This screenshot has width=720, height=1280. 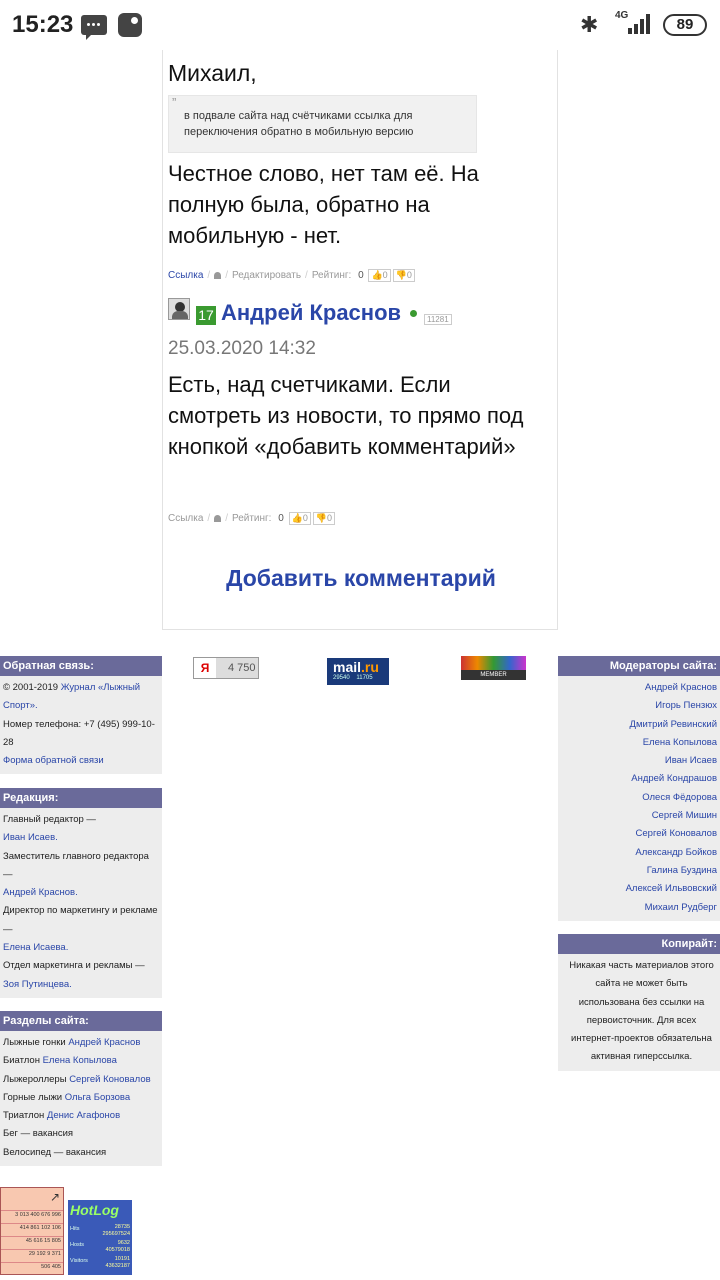 What do you see at coordinates (212, 73) in the screenshot?
I see `comment-addressee: Михаил,` at bounding box center [212, 73].